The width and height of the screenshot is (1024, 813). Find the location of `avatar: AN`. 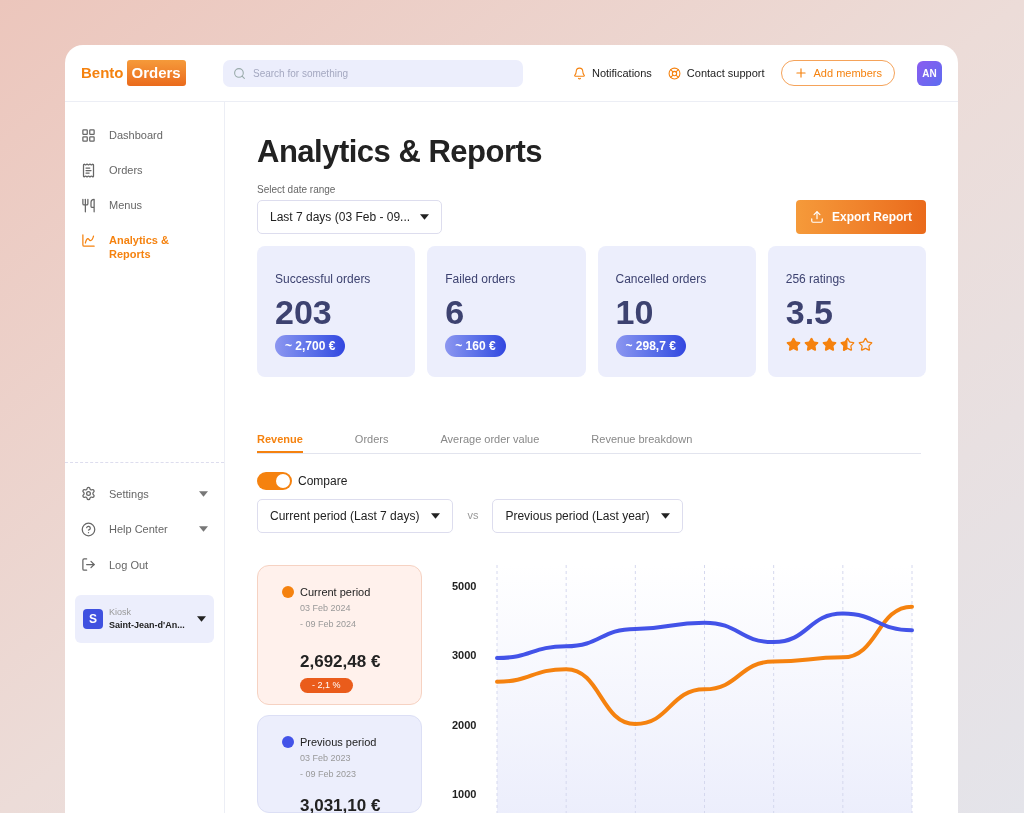

avatar: AN is located at coordinates (929, 73).